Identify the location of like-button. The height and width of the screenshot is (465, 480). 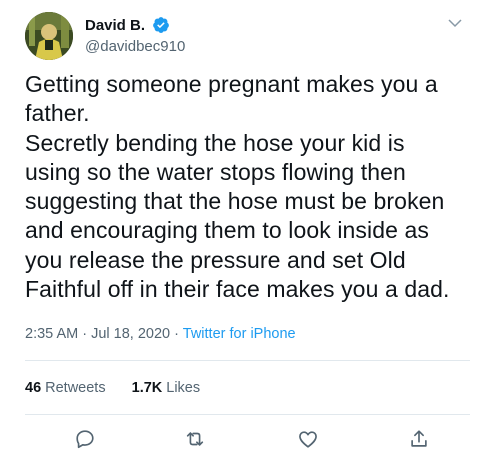
(308, 439).